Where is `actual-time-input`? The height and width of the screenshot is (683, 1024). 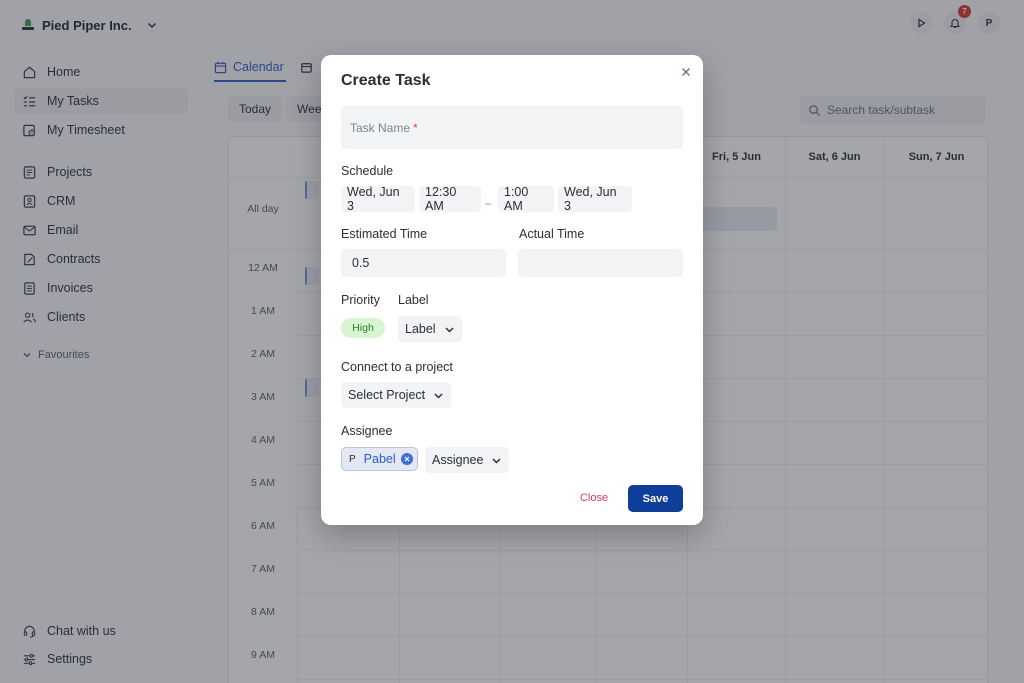 actual-time-input is located at coordinates (600, 263).